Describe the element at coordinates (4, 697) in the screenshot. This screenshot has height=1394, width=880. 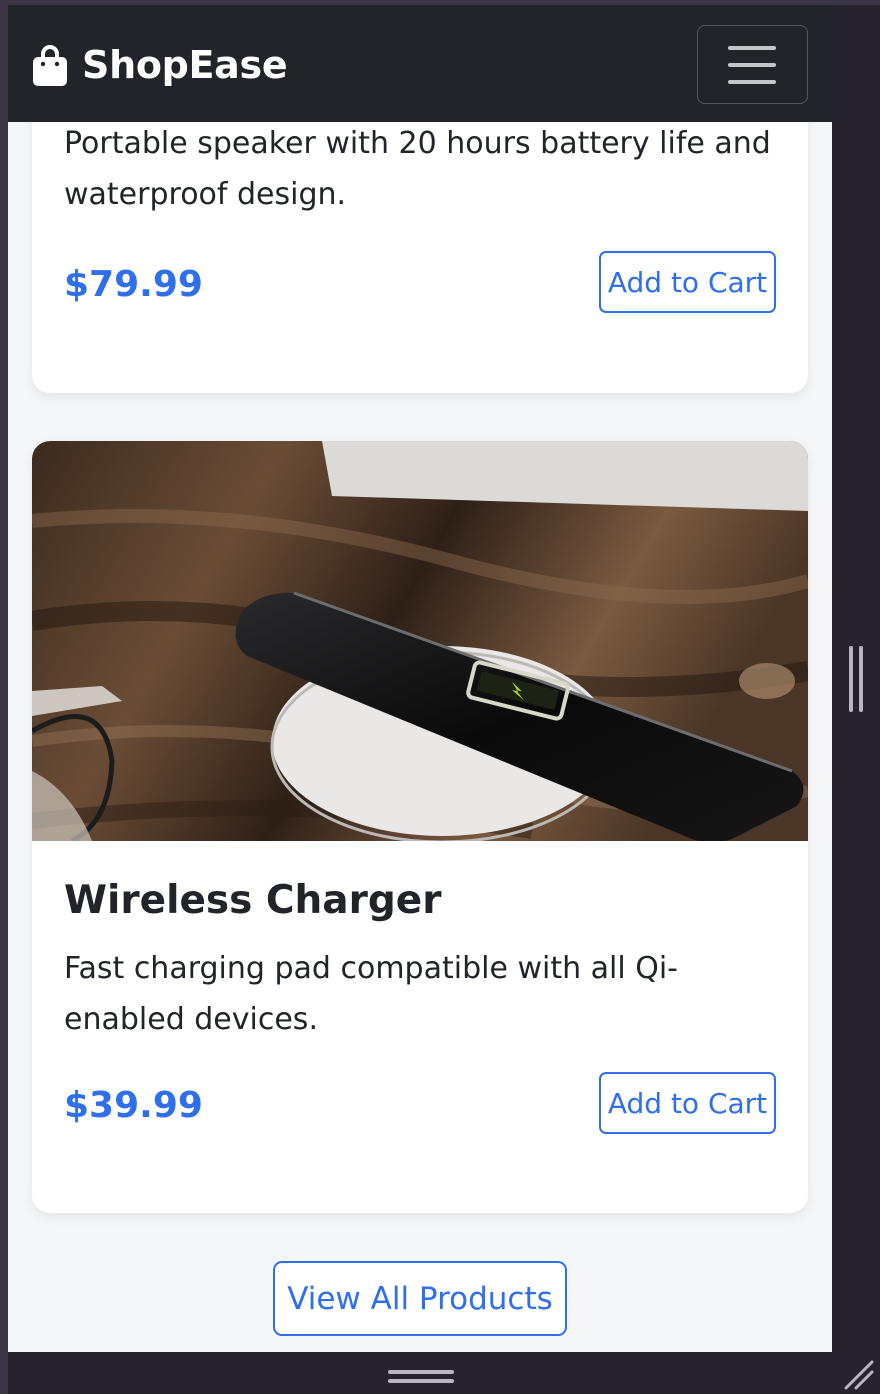
I see `window-frame-left` at that location.